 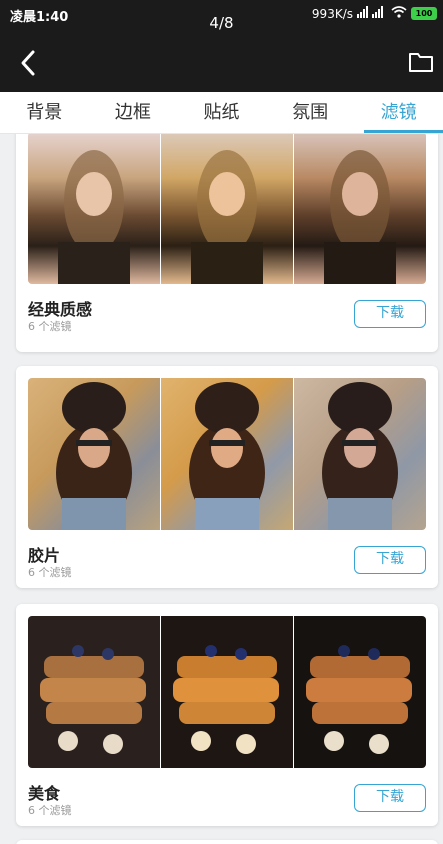 I want to click on back-button, so click(x=29, y=63).